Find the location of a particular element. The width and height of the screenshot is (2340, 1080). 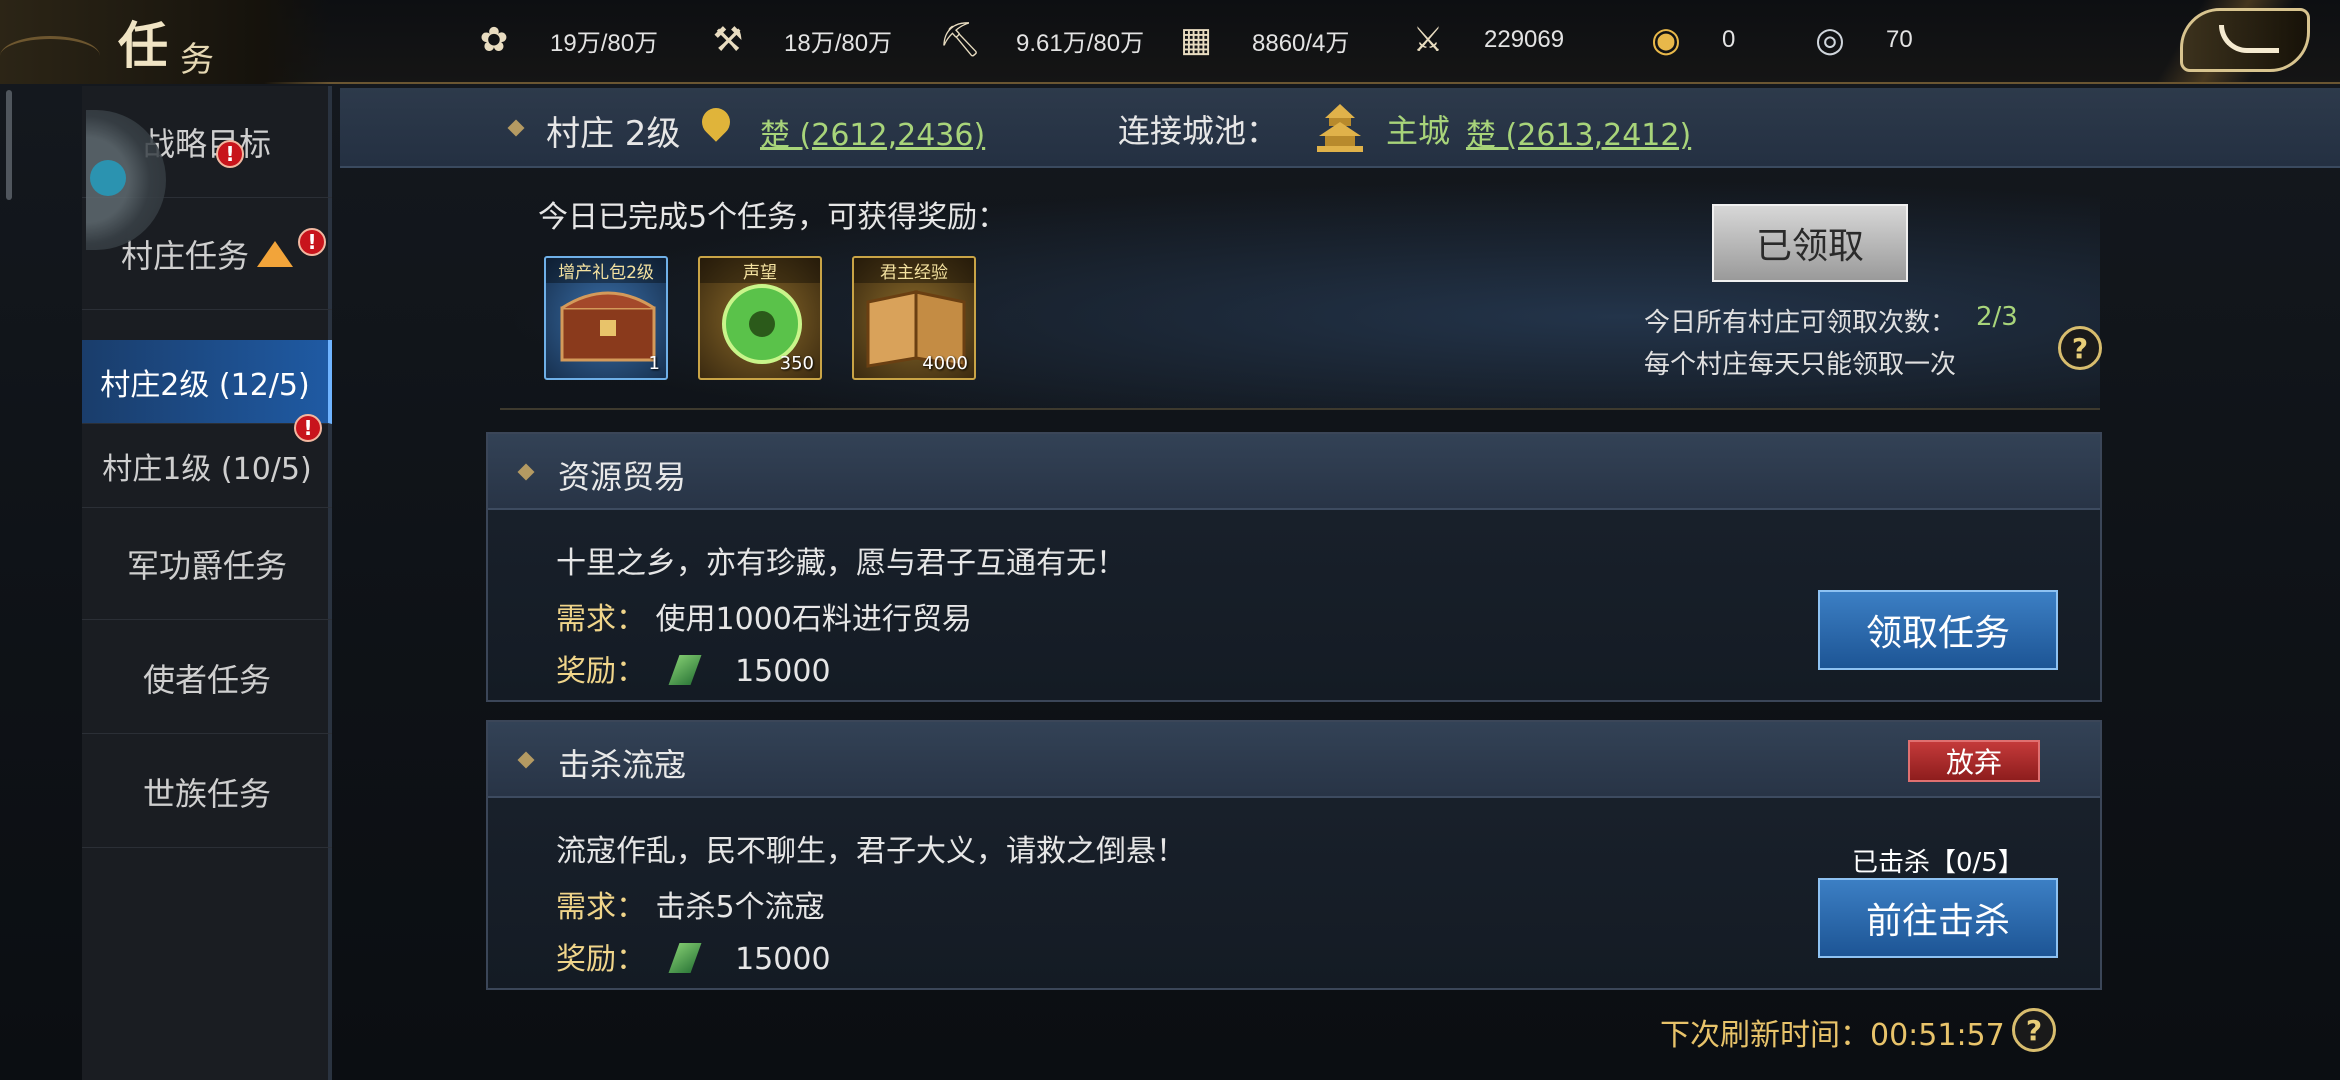

sidebar-item-envoy: 使者任务 is located at coordinates (207, 678).